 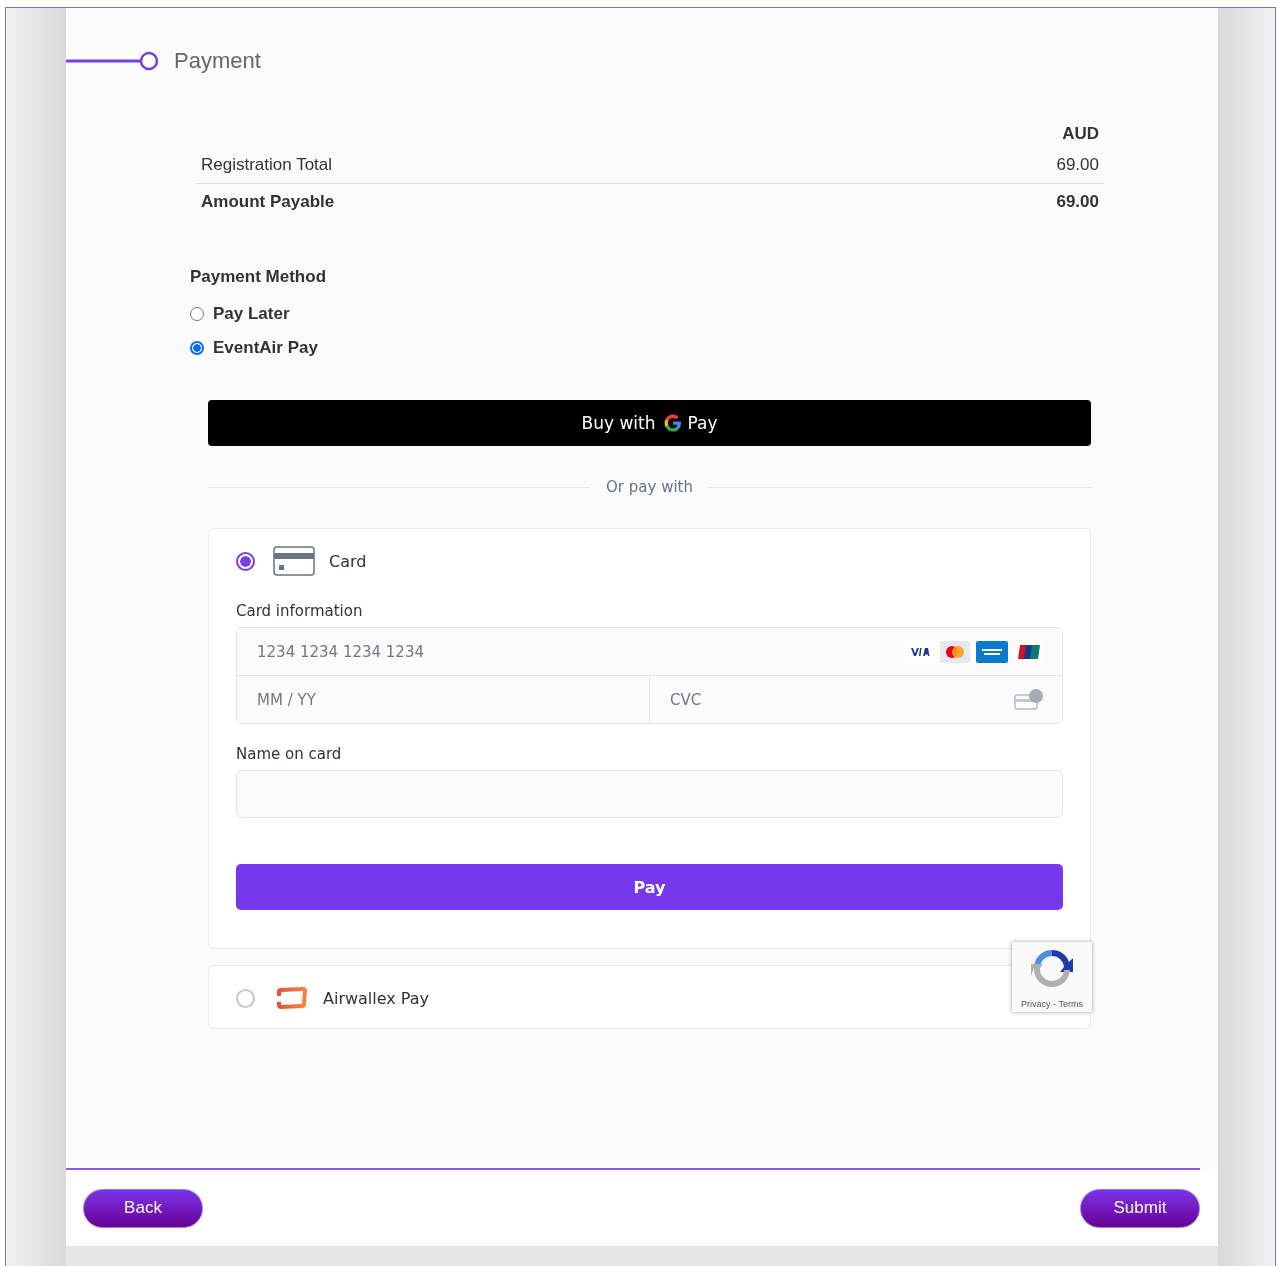 I want to click on mastercard-logo-icon, so click(x=955, y=651).